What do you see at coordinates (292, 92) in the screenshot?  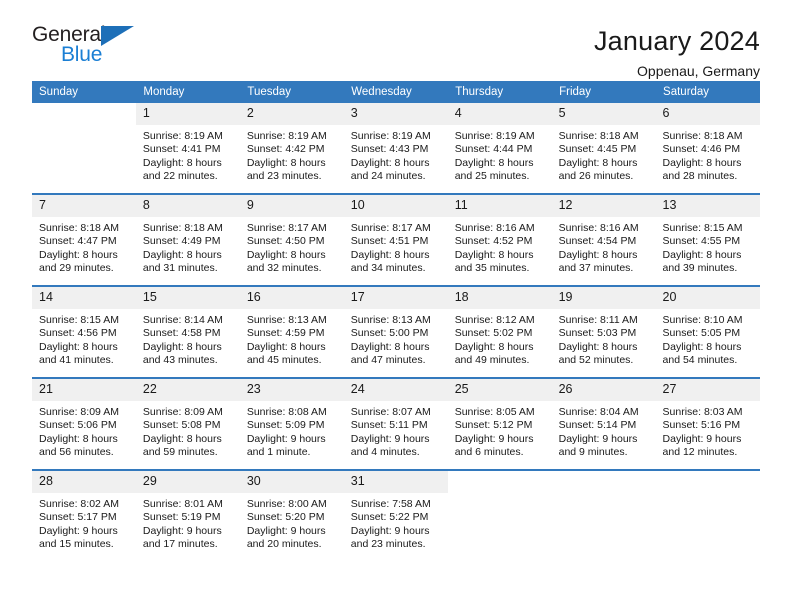 I see `weekday-header-tuesday: Tuesday` at bounding box center [292, 92].